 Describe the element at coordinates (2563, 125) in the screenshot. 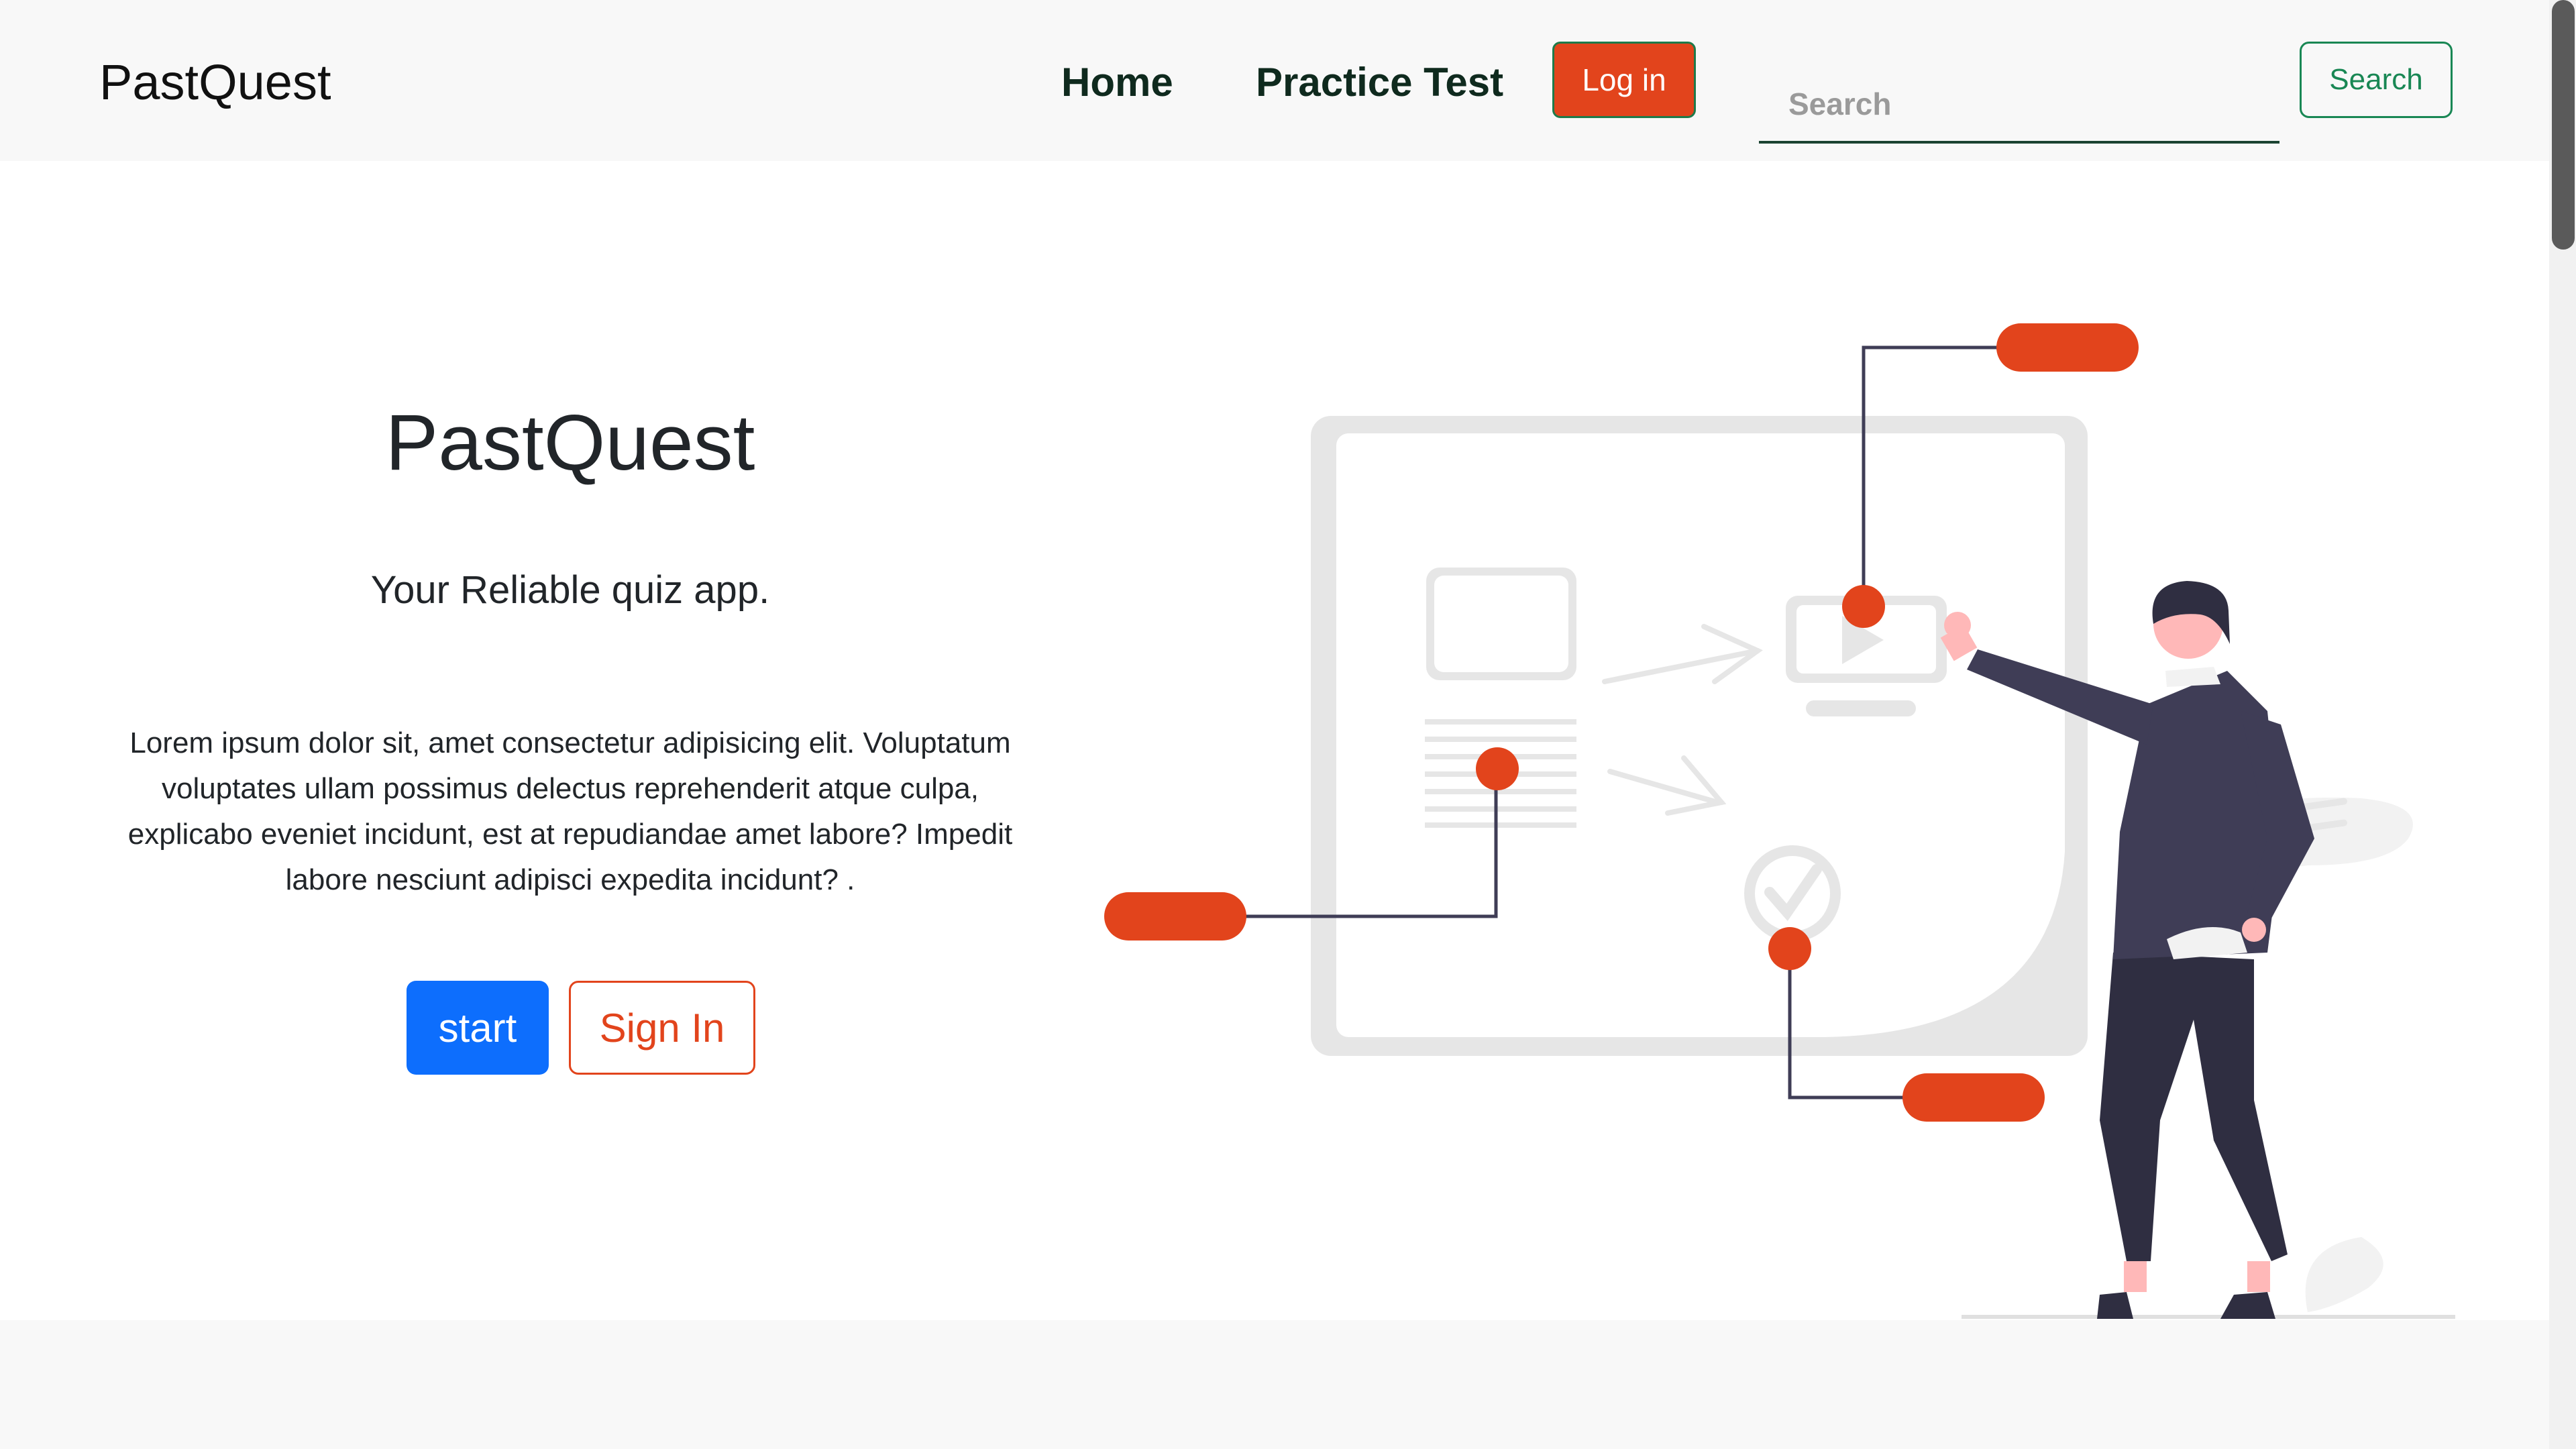

I see `scrollbar-thumb` at that location.